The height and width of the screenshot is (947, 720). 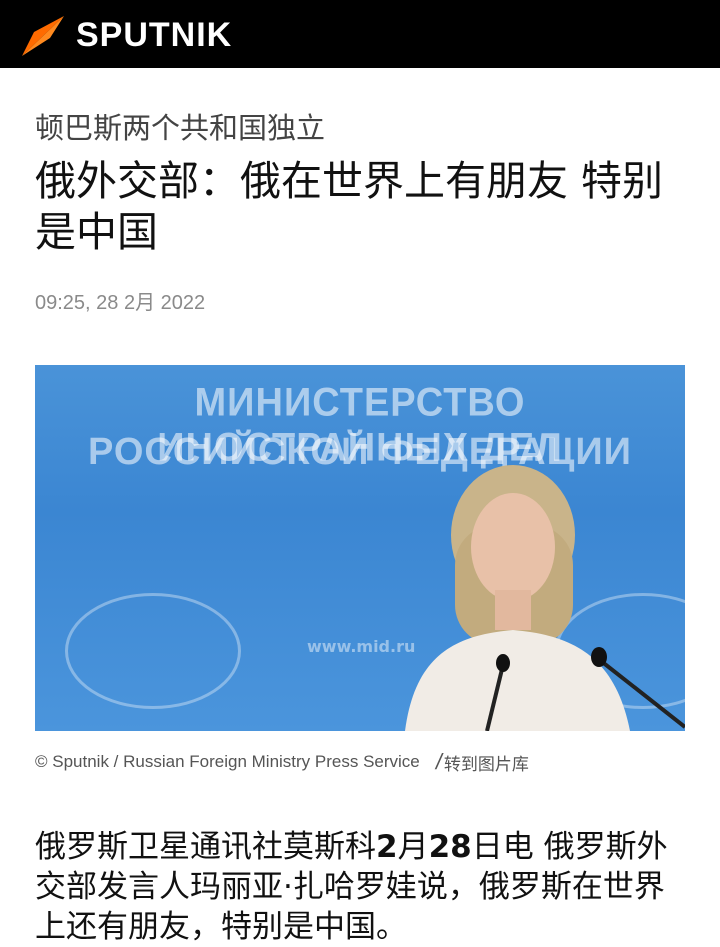 I want to click on lead-month-number: 2, so click(x=387, y=847).